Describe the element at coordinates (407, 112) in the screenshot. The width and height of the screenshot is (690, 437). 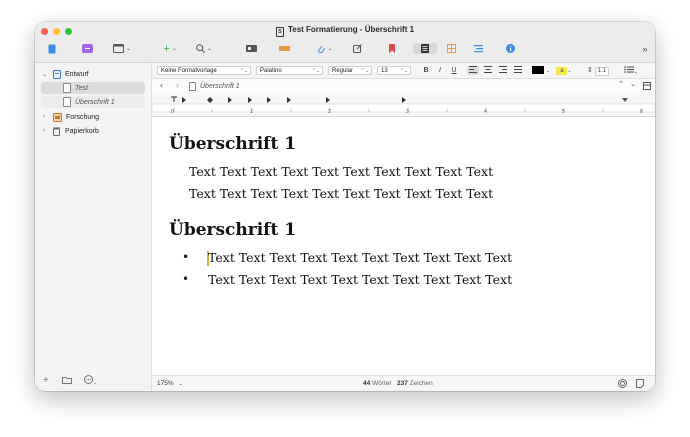
I see `ruler-number: 3` at that location.